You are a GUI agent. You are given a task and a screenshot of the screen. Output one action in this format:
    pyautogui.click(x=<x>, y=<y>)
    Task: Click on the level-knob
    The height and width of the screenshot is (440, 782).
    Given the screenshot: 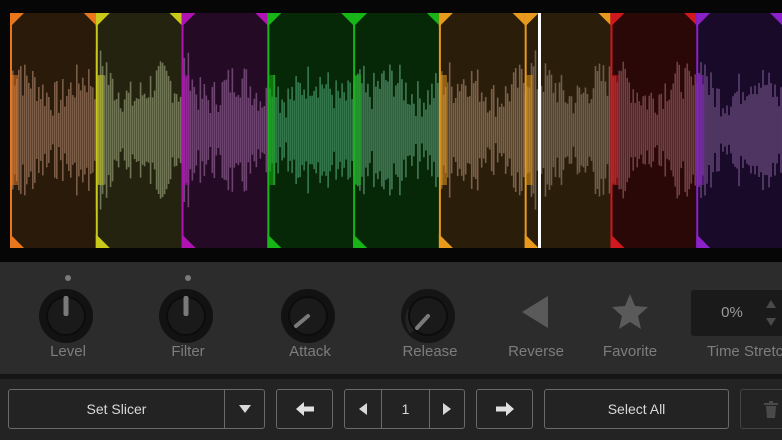 What is the action you would take?
    pyautogui.click(x=66, y=316)
    